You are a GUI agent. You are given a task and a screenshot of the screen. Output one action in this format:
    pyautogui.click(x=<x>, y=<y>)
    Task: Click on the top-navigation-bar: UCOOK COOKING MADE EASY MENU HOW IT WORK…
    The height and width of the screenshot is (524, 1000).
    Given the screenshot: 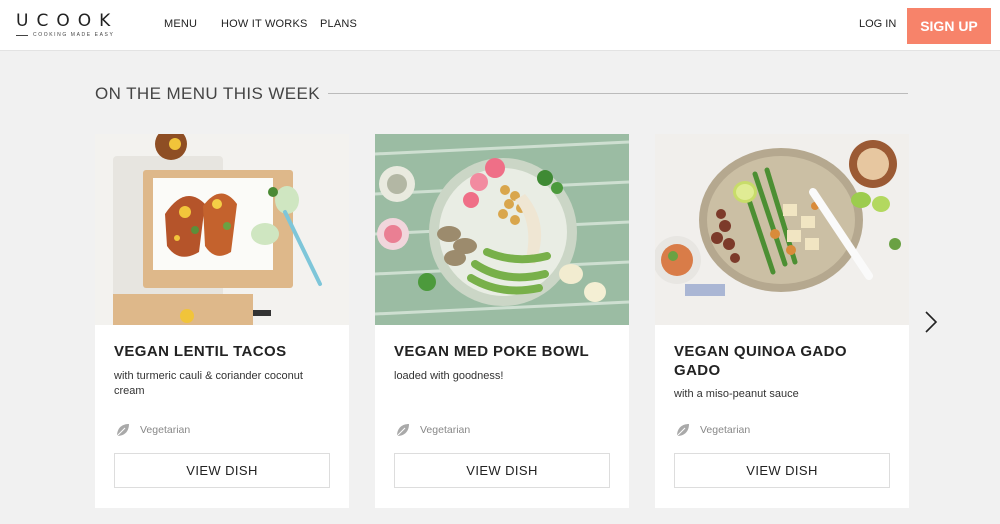 What is the action you would take?
    pyautogui.click(x=500, y=25)
    